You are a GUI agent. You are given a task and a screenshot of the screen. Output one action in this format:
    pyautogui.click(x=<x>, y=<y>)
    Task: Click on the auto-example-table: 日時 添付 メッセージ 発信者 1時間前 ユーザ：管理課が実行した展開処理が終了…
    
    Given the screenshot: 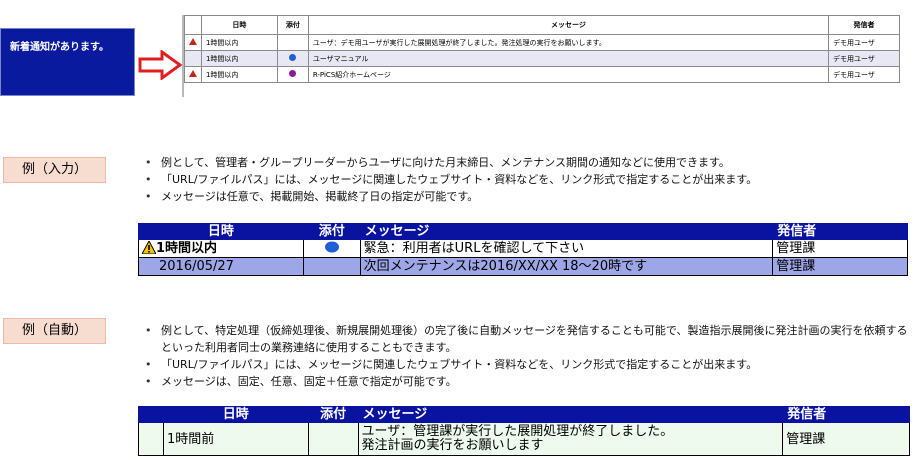 What is the action you would take?
    pyautogui.click(x=524, y=431)
    